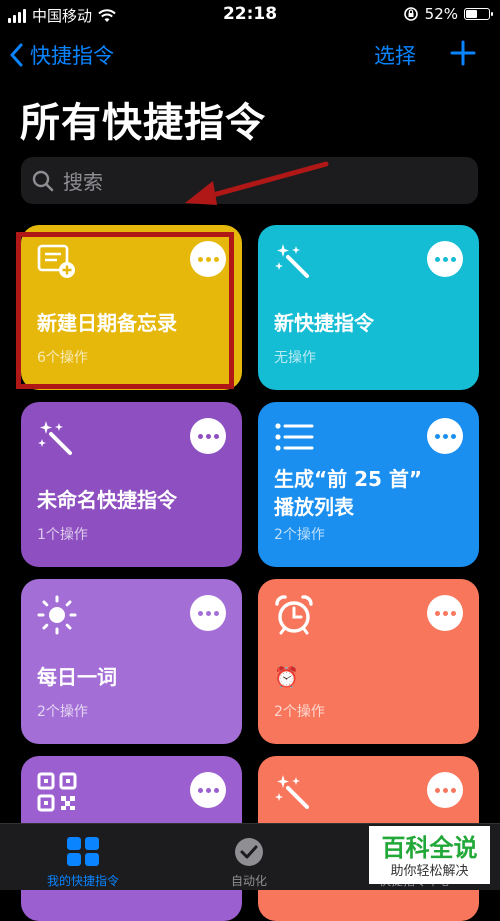 This screenshot has width=500, height=921. Describe the element at coordinates (324, 323) in the screenshot. I see `shortcut-name: 新快捷指令` at that location.